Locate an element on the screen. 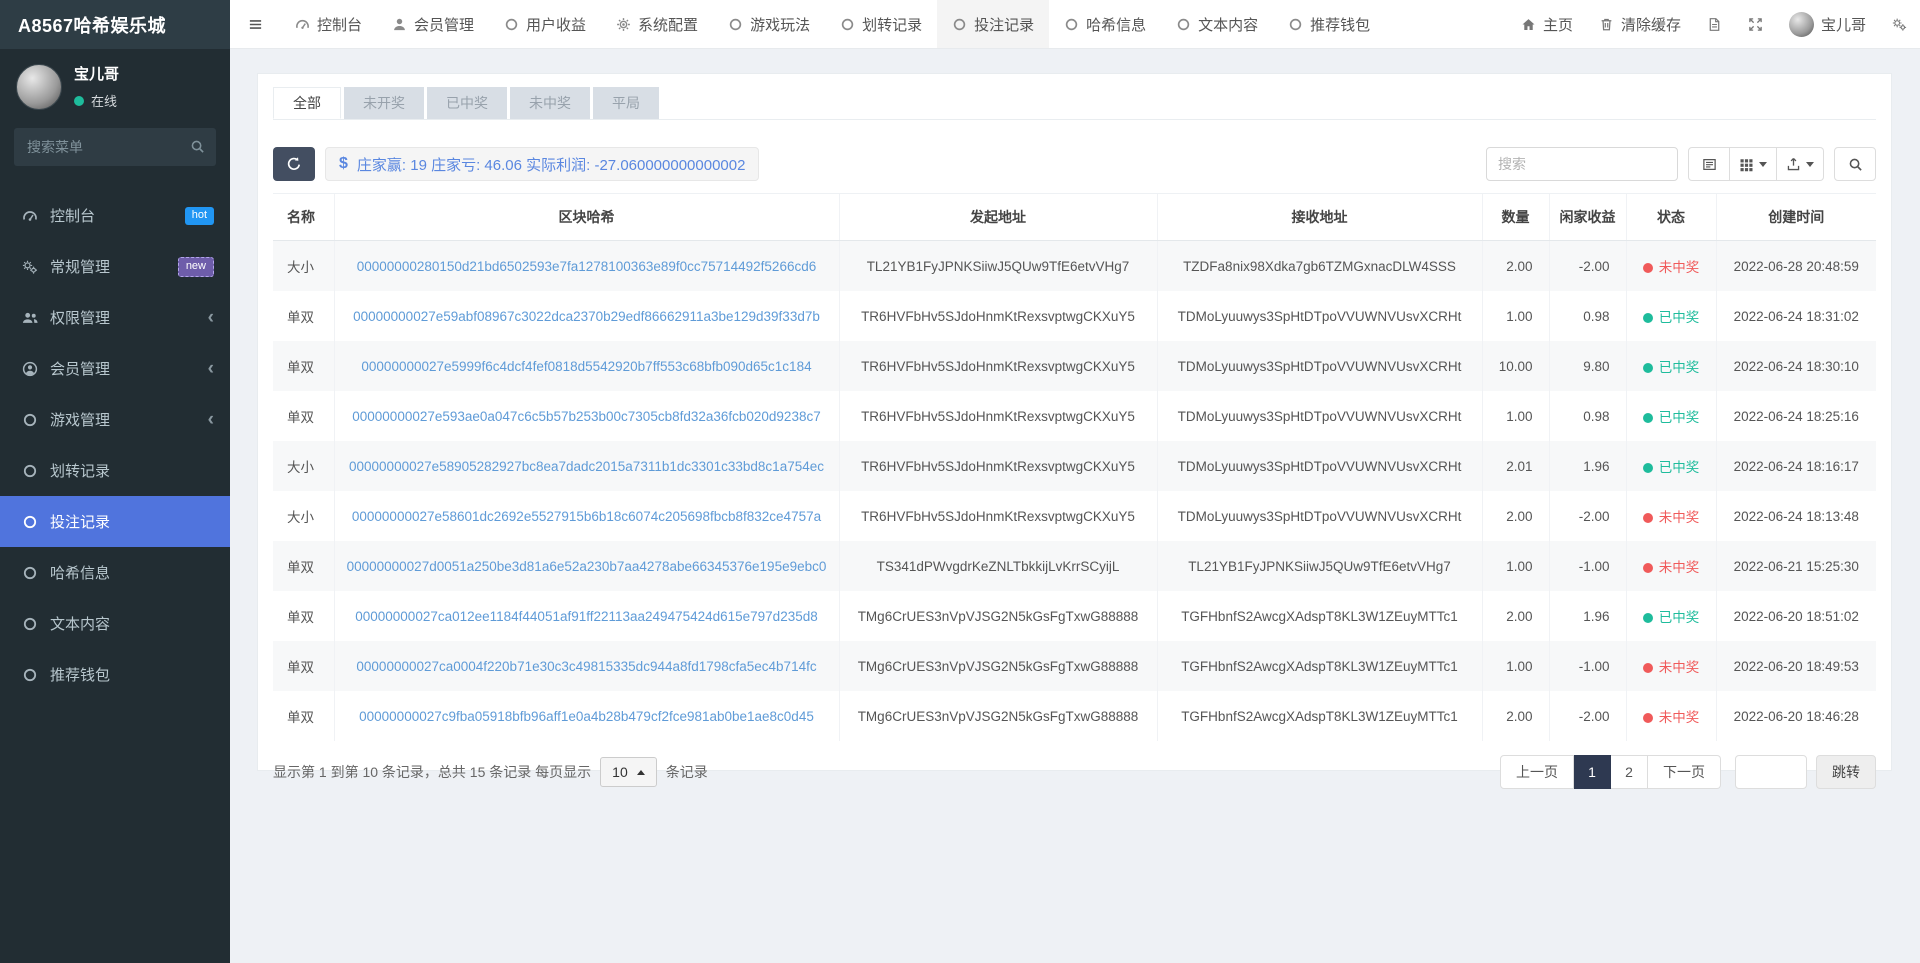 This screenshot has width=1920, height=963. hamburger-menu-icon is located at coordinates (255, 24).